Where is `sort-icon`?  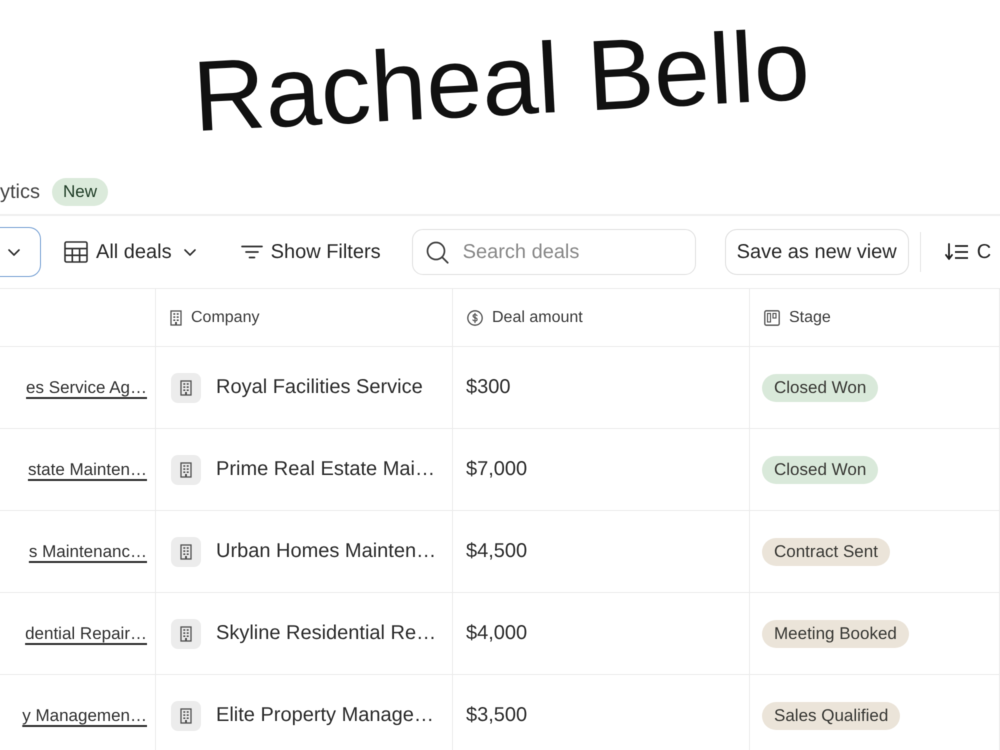 sort-icon is located at coordinates (956, 252).